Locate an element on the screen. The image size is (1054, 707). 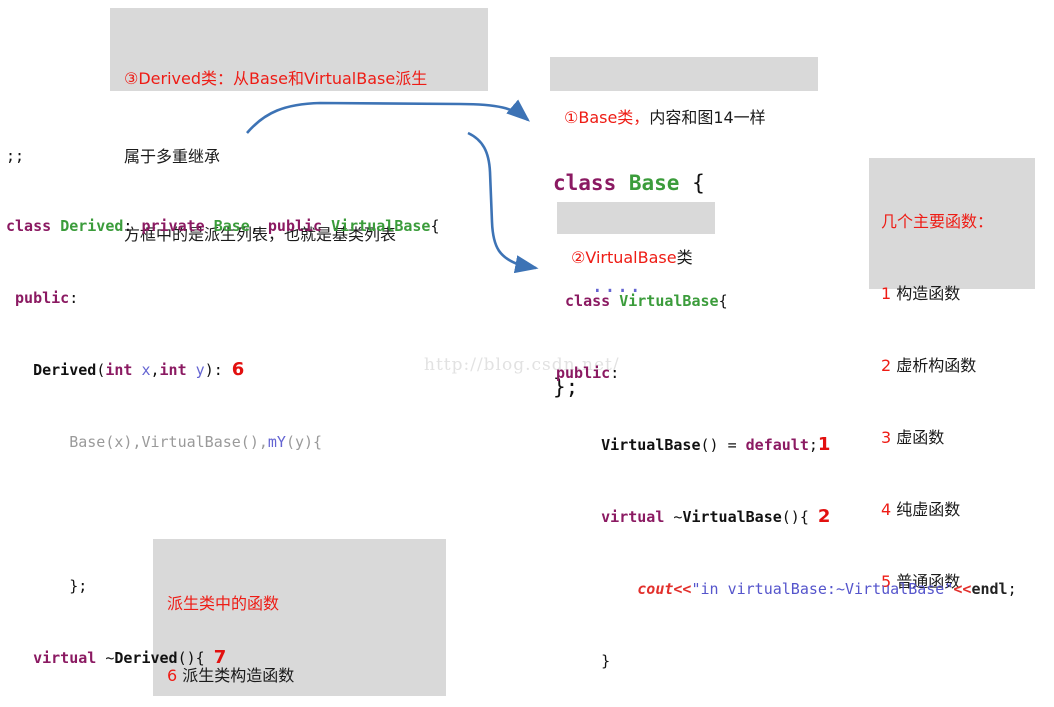
code-line: class VirtualBase{ is located at coordinates (646, 301).